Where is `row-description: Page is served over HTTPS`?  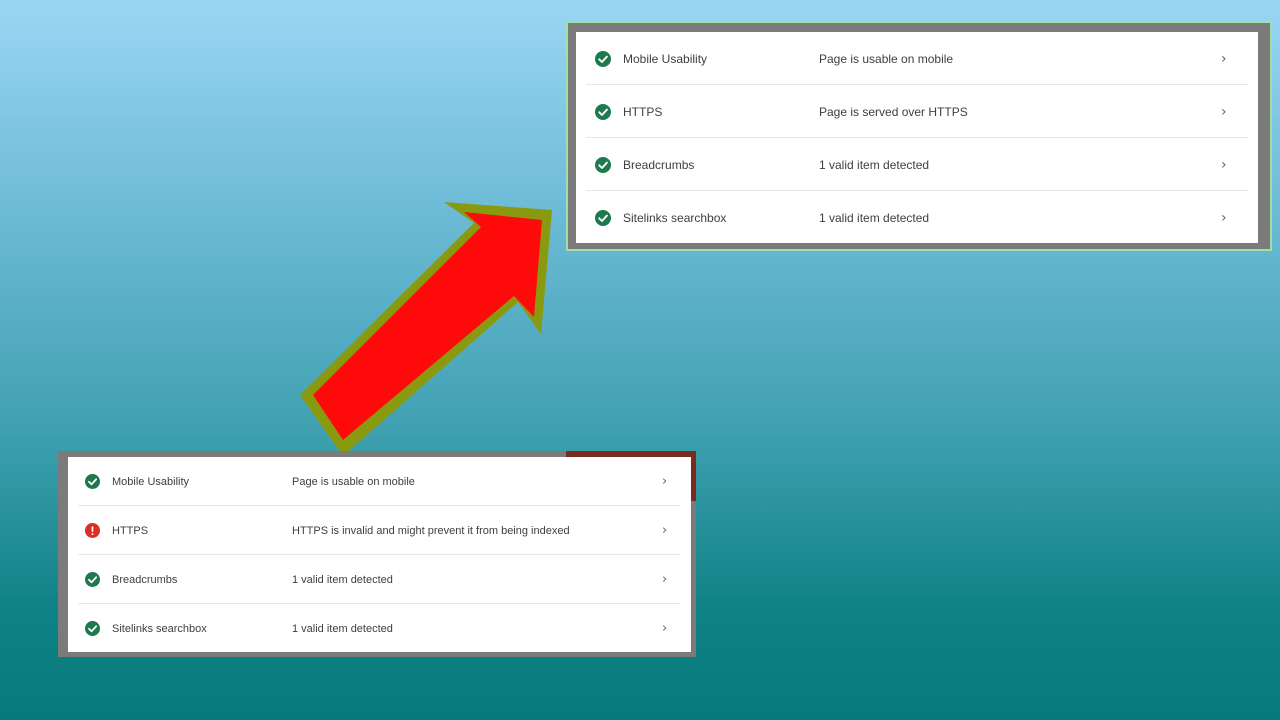 row-description: Page is served over HTTPS is located at coordinates (893, 111).